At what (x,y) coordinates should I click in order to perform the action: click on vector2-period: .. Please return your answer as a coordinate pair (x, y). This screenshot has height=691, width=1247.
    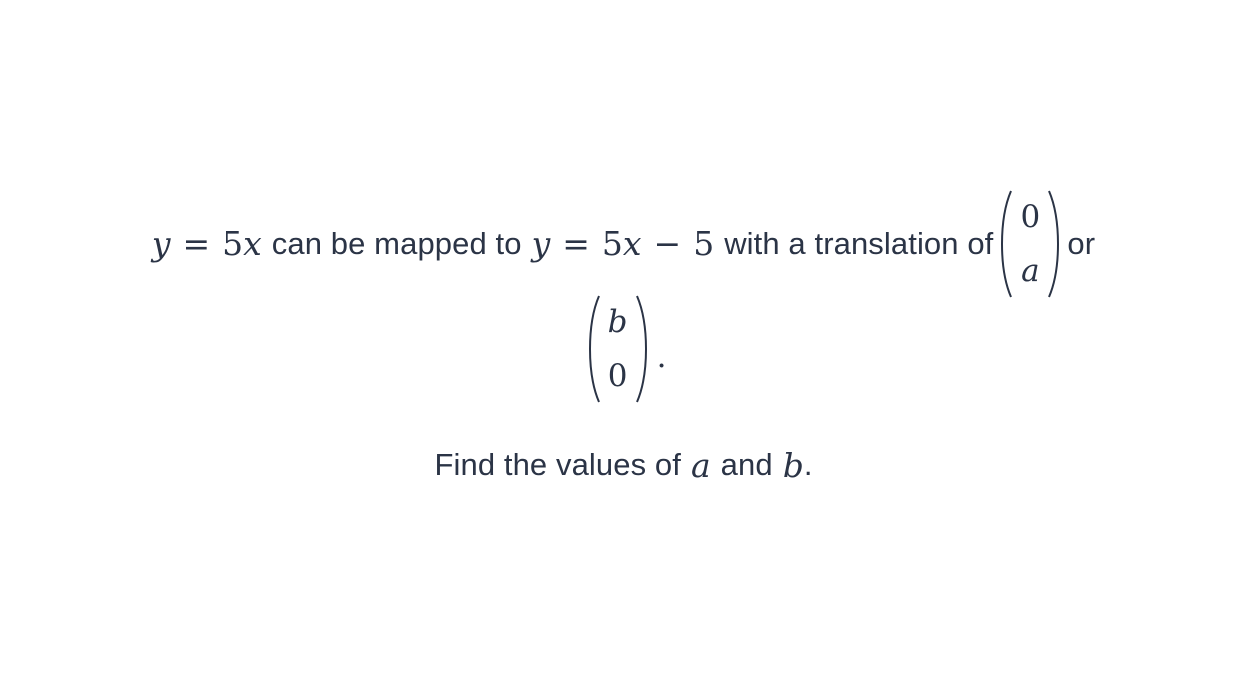
    Looking at the image, I should click on (661, 357).